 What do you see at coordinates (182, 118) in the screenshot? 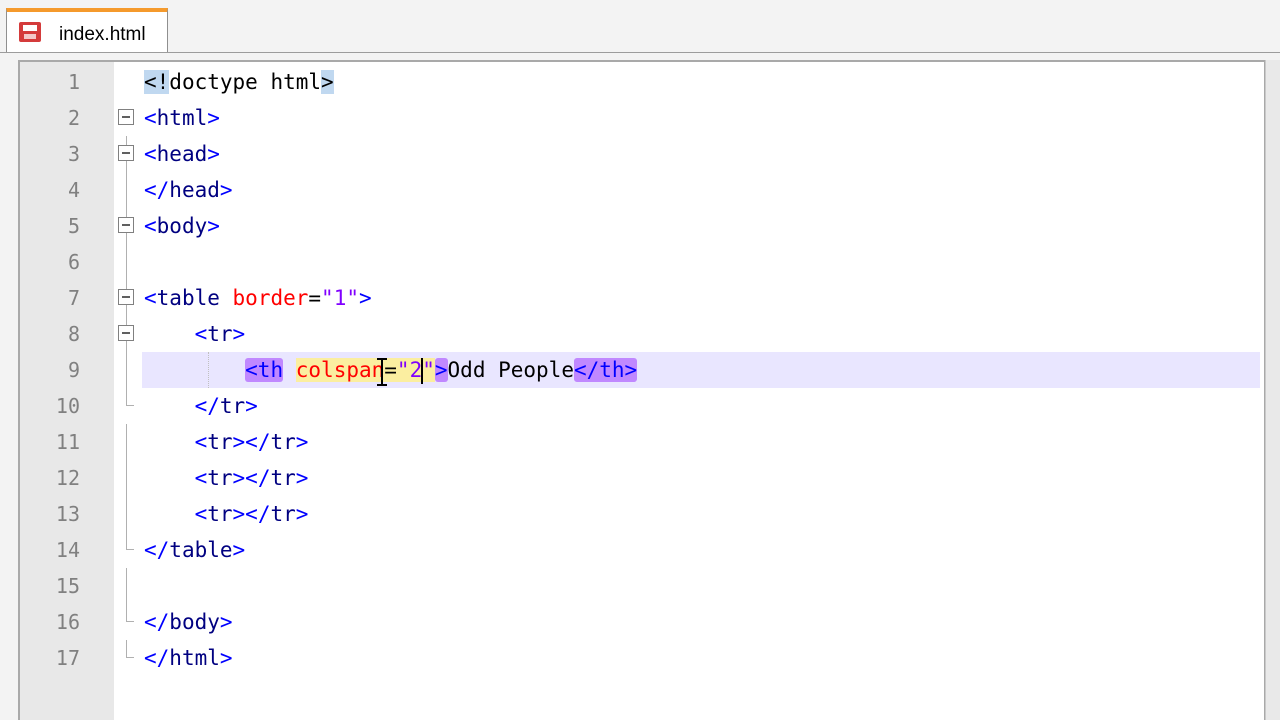
I see `line-code: <html>` at bounding box center [182, 118].